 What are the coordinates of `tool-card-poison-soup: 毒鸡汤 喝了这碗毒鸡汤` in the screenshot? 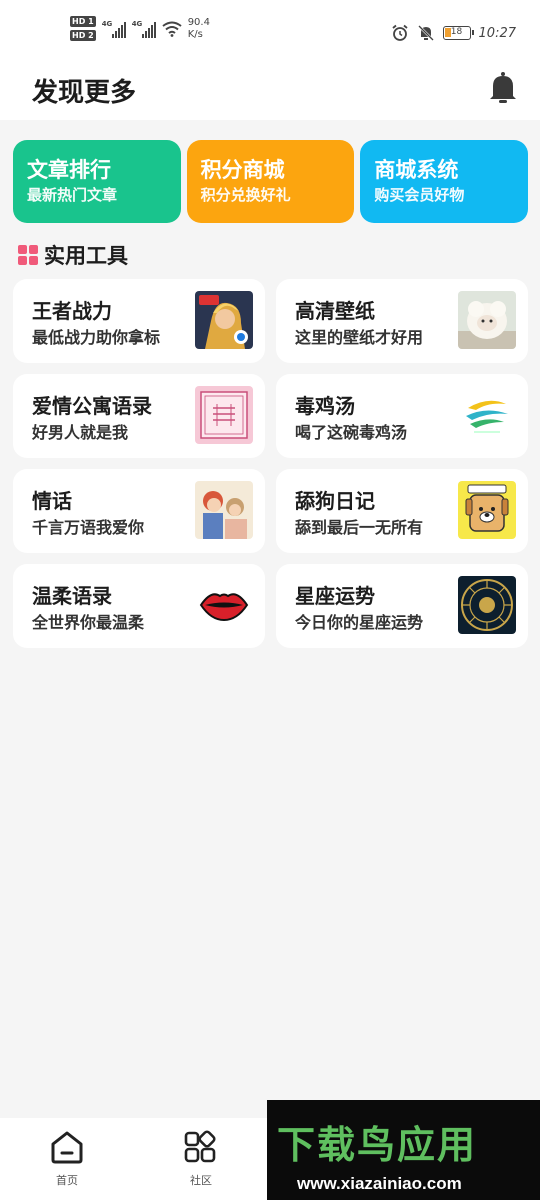 It's located at (402, 416).